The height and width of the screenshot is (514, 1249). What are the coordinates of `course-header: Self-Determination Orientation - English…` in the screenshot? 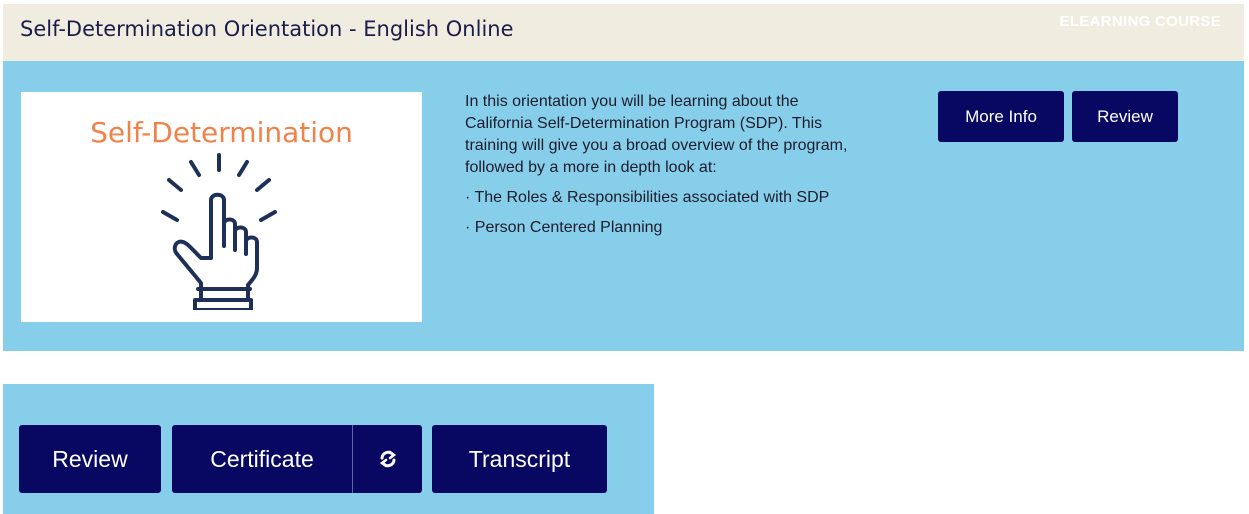 It's located at (623, 32).